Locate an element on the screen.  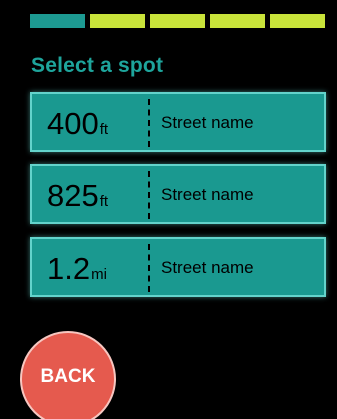
spot-option-2: 825ft Street name is located at coordinates (178, 194).